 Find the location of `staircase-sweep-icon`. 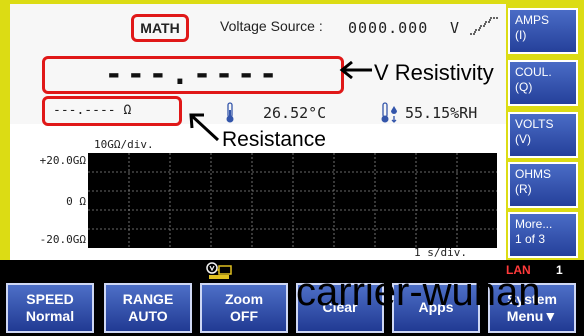

staircase-sweep-icon is located at coordinates (484, 26).